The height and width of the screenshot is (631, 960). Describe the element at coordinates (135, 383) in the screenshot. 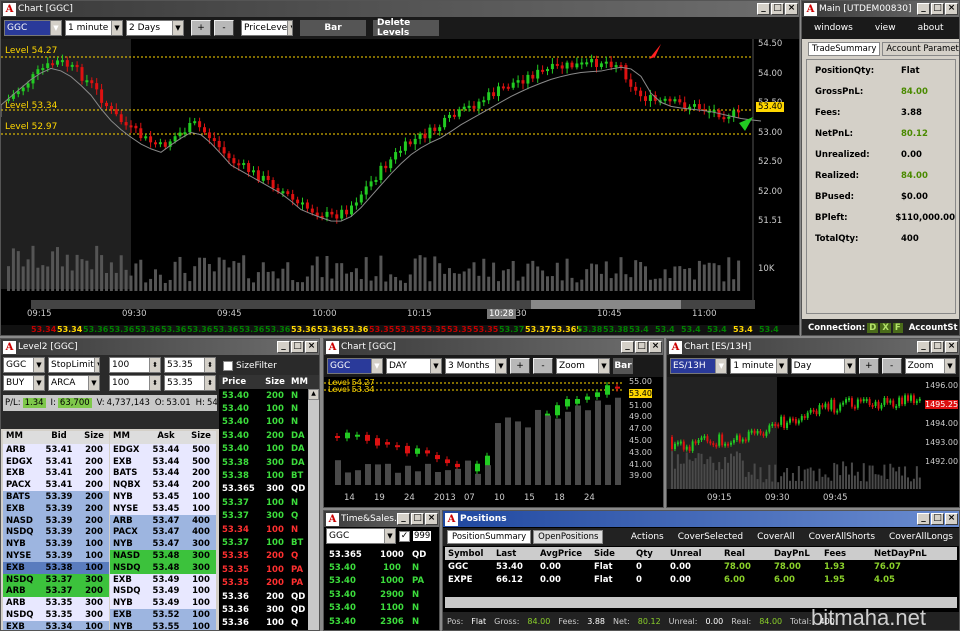

I see `quantity-stepper-2: 100 ⬍` at that location.